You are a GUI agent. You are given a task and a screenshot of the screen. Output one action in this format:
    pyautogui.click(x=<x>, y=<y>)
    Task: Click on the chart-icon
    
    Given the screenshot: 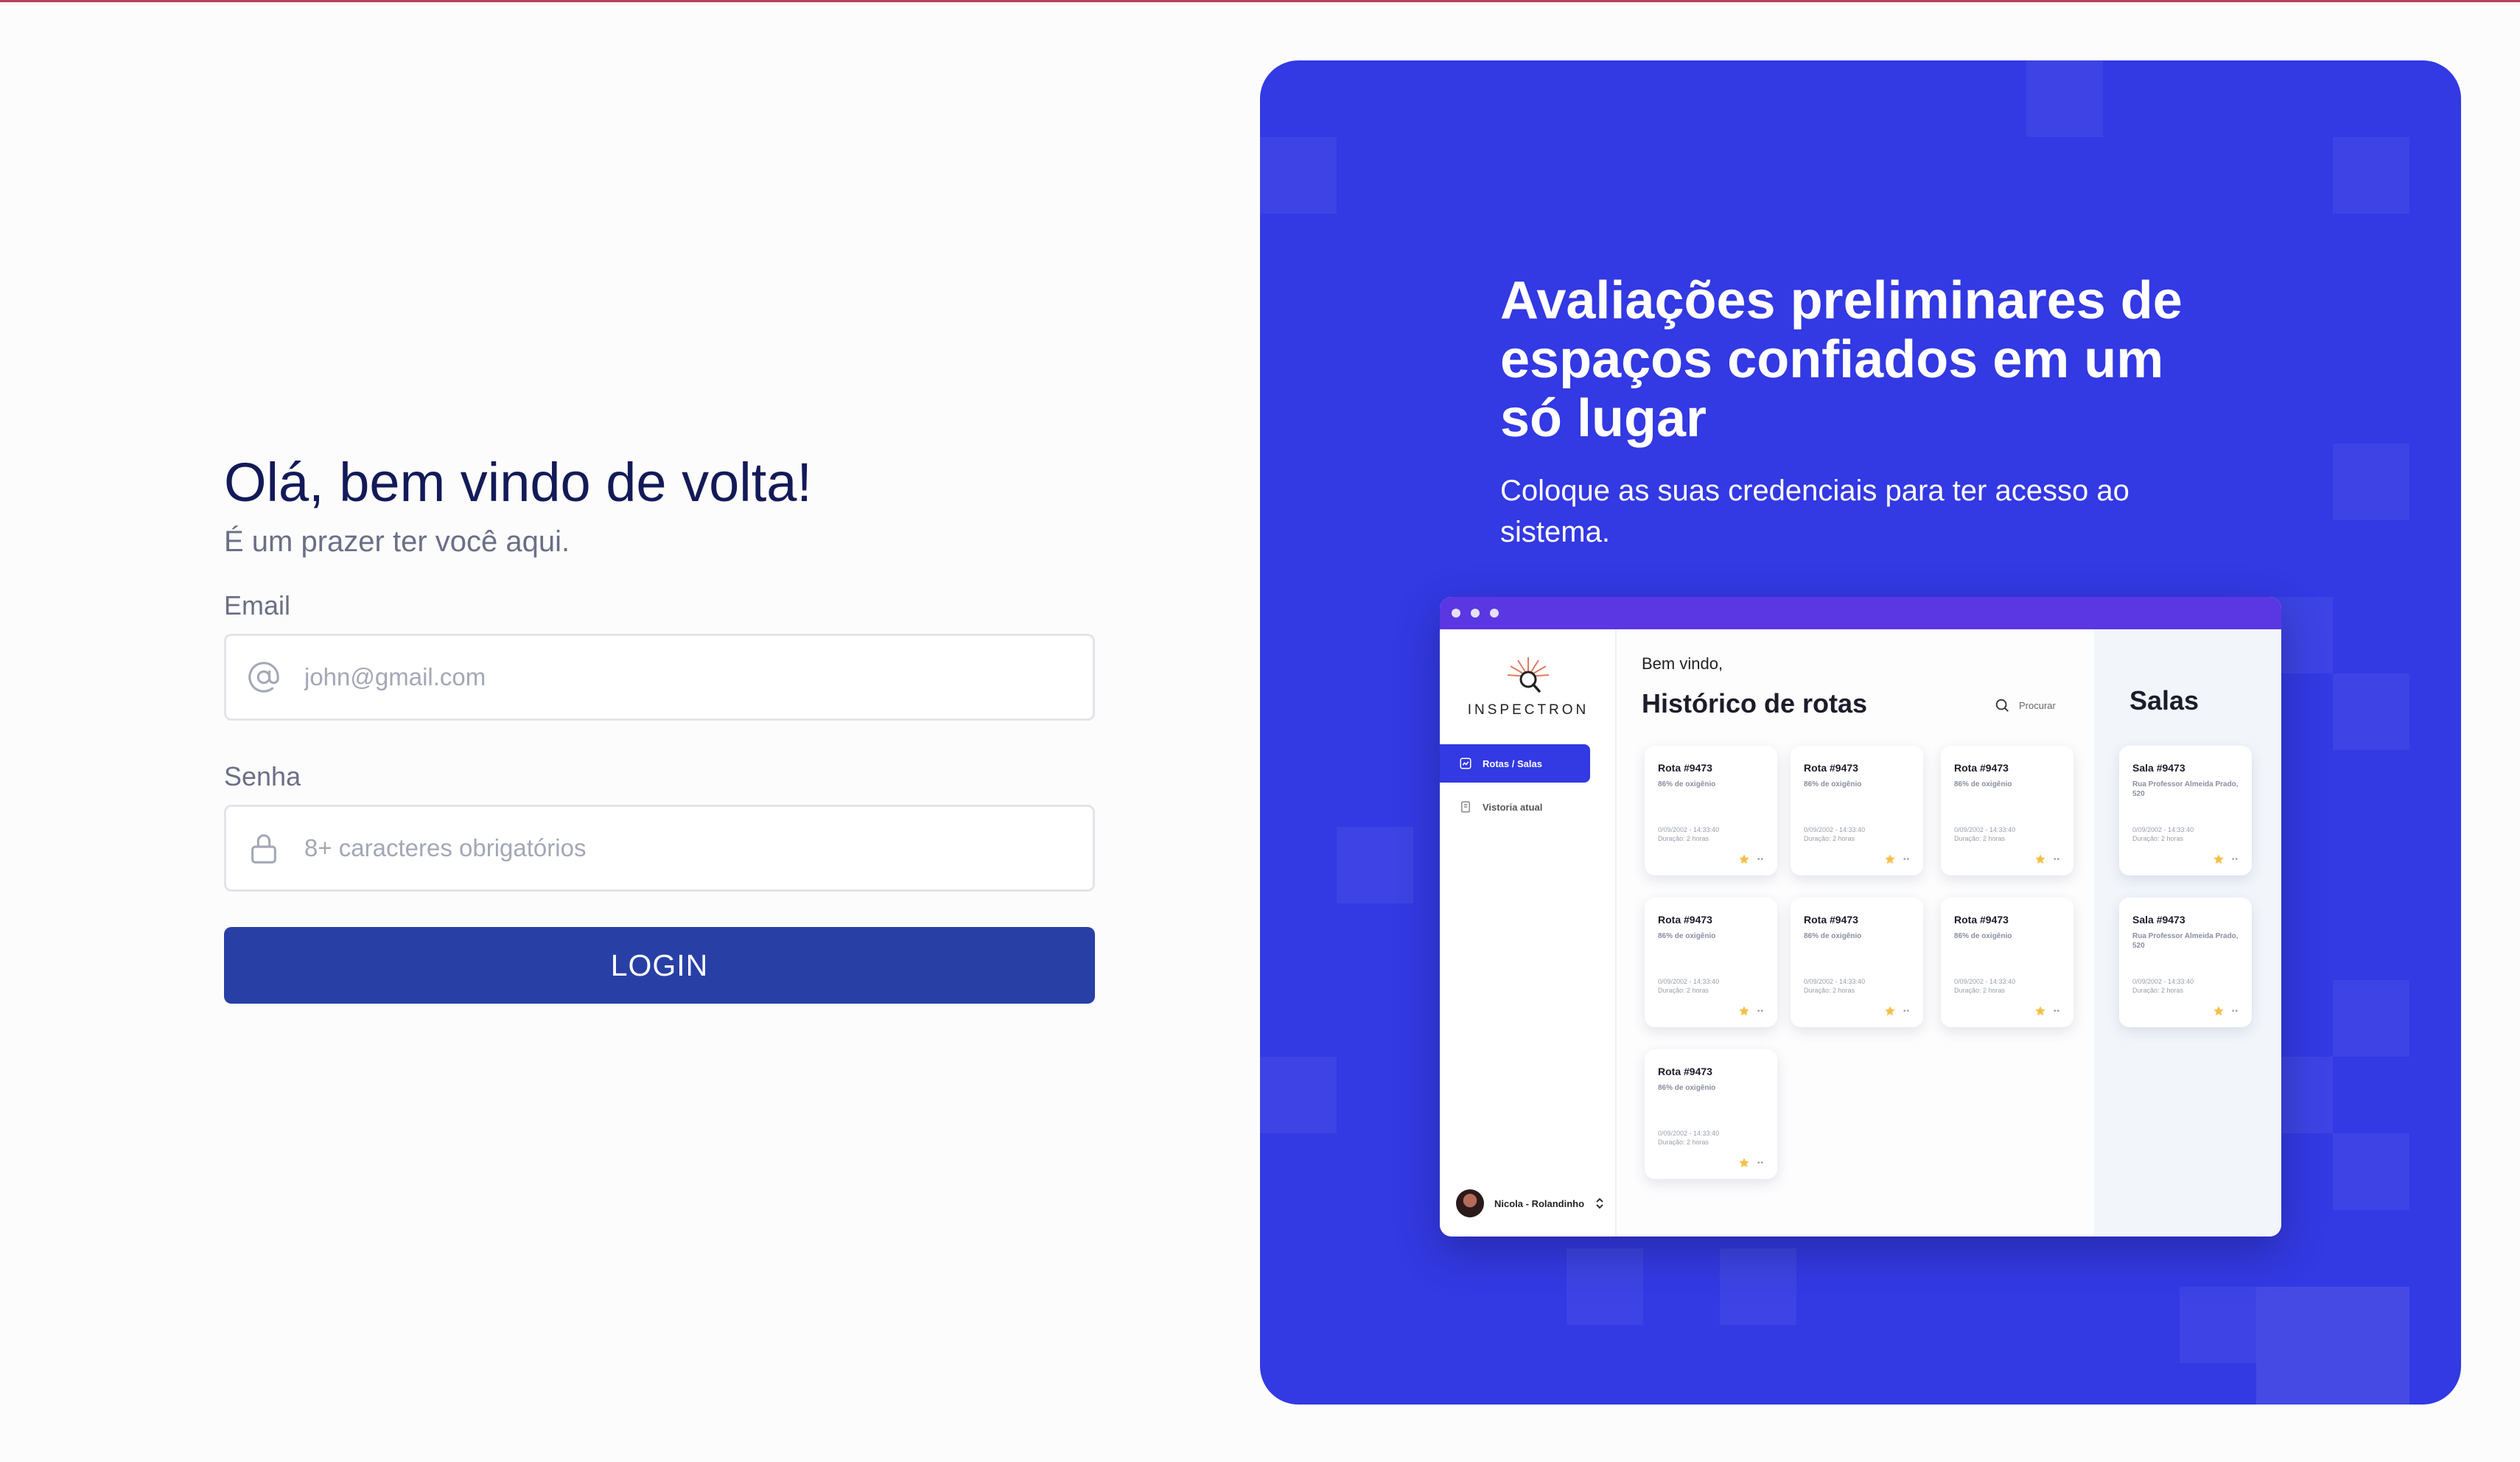 What is the action you would take?
    pyautogui.click(x=1465, y=763)
    